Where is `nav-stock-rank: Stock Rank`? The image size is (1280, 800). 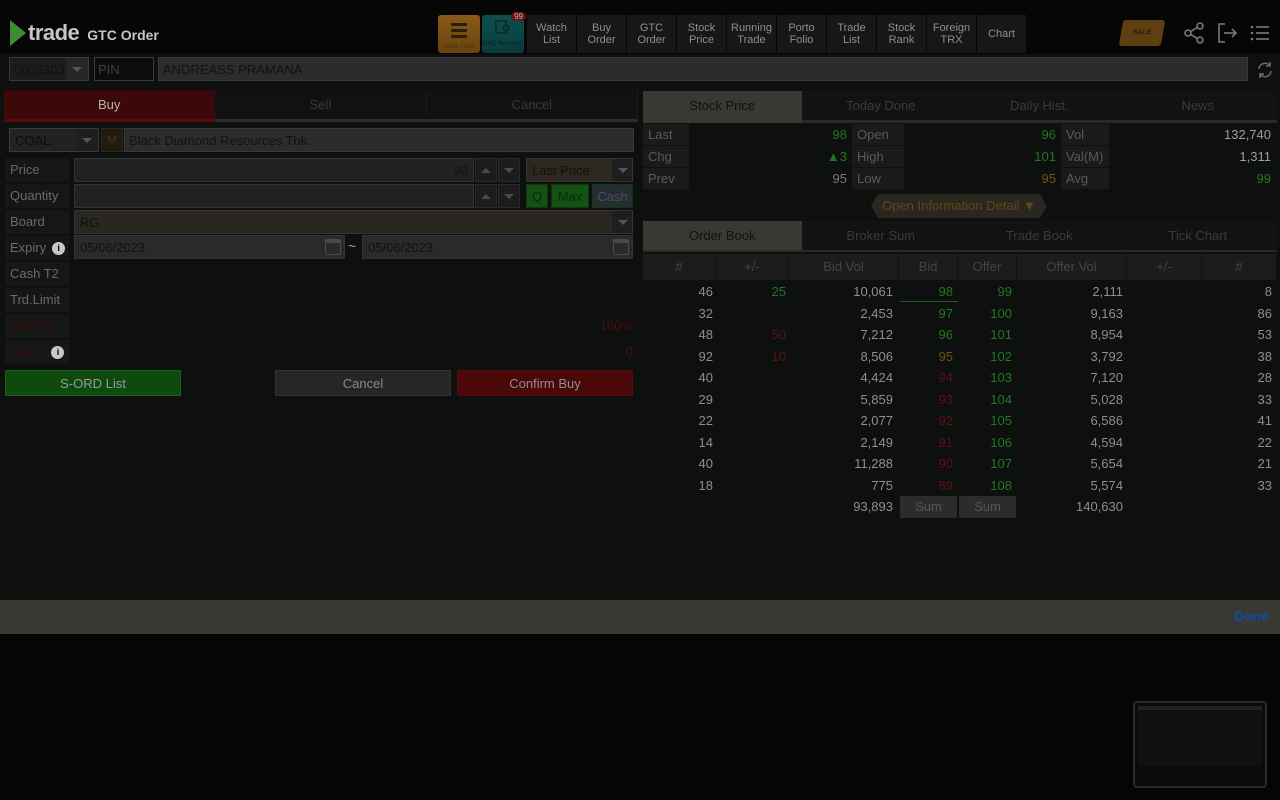 nav-stock-rank: Stock Rank is located at coordinates (901, 34).